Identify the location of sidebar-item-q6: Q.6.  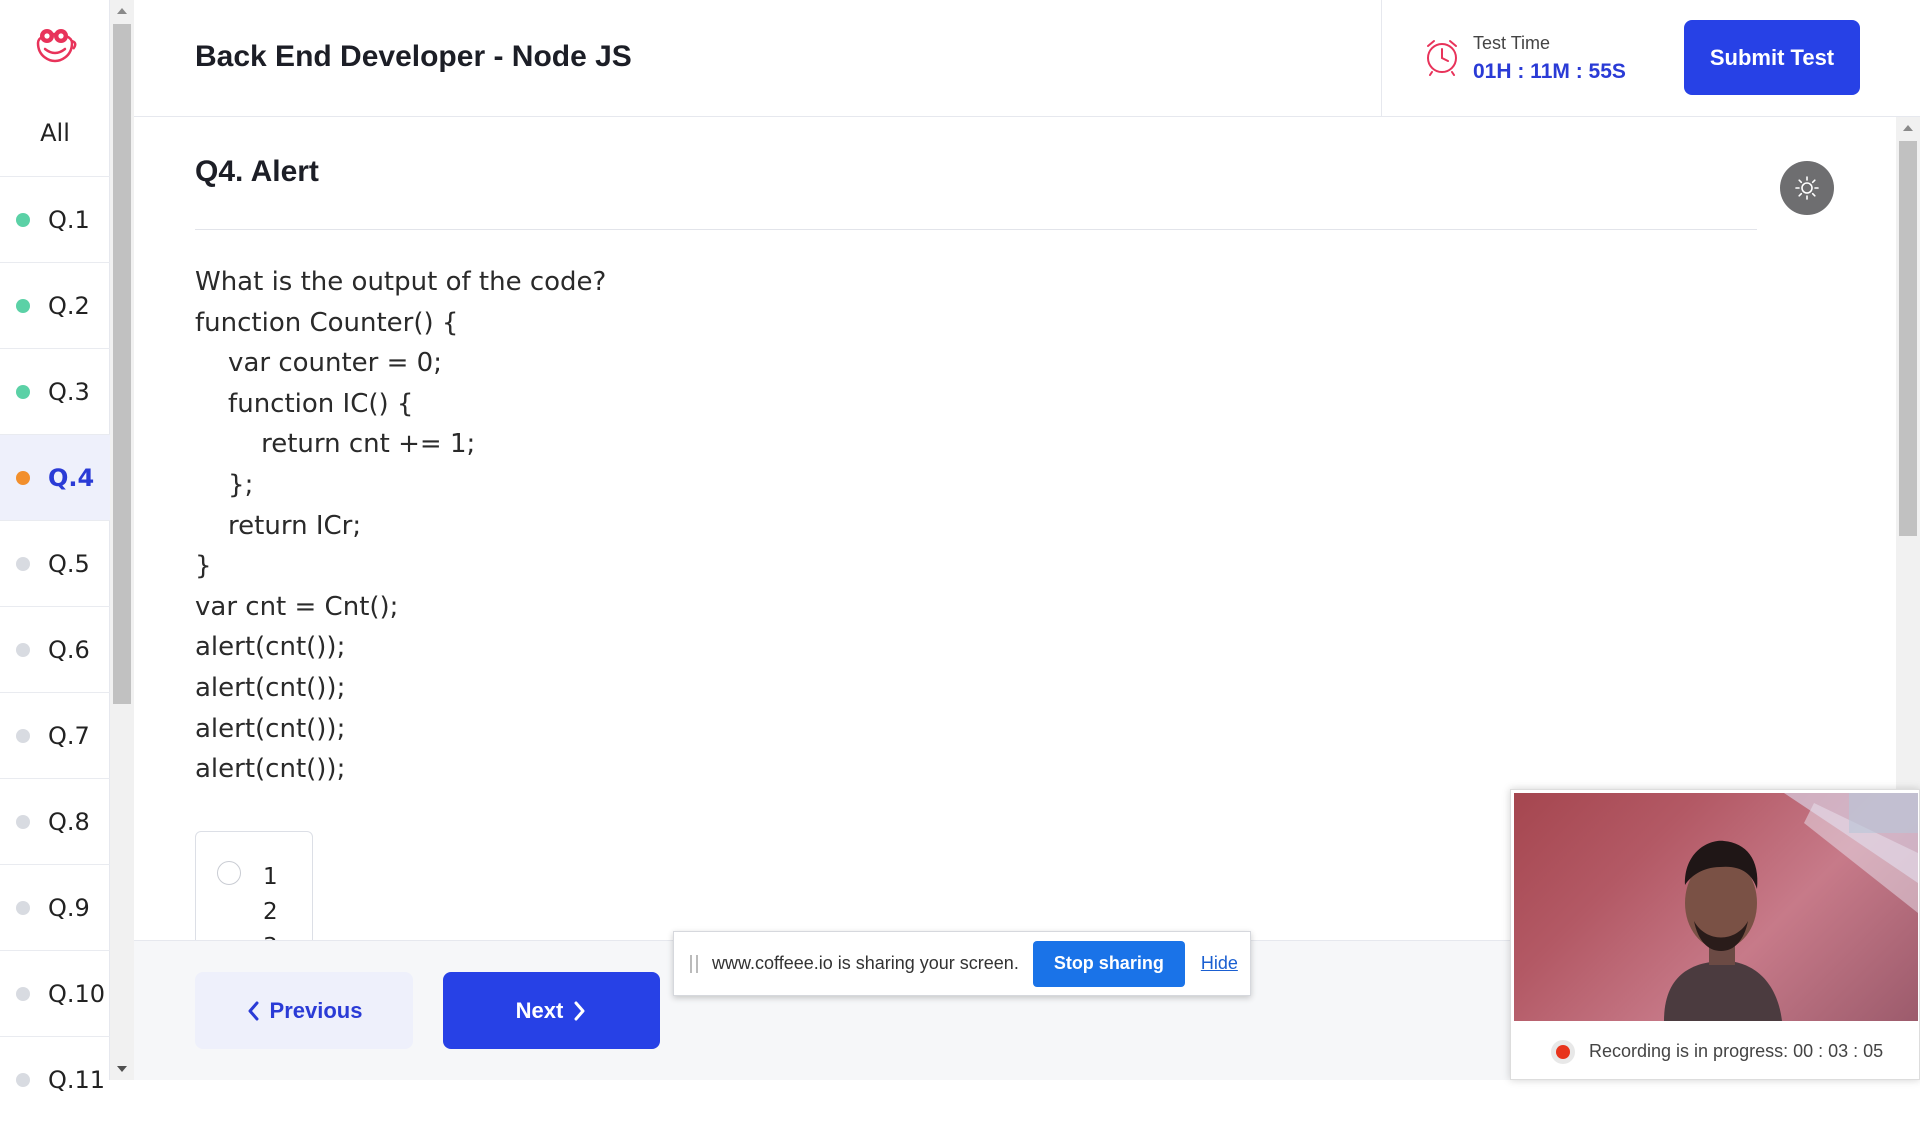
(55, 649).